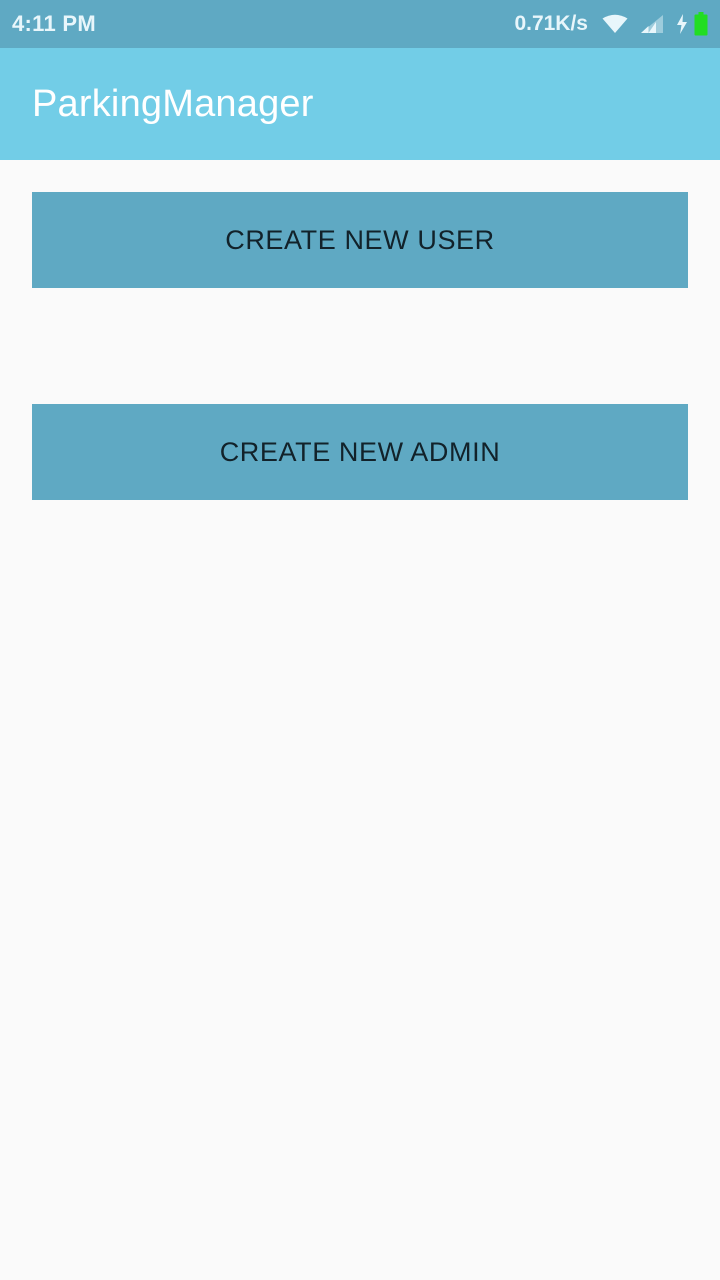 This screenshot has width=720, height=1280. I want to click on status-icons: 0.71K/s, so click(611, 24).